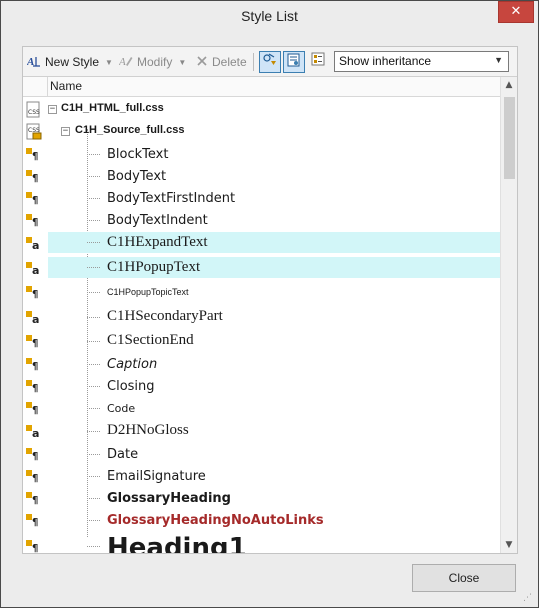 The width and height of the screenshot is (539, 608). I want to click on list-item: ¶ EmailSignature, so click(261, 476).